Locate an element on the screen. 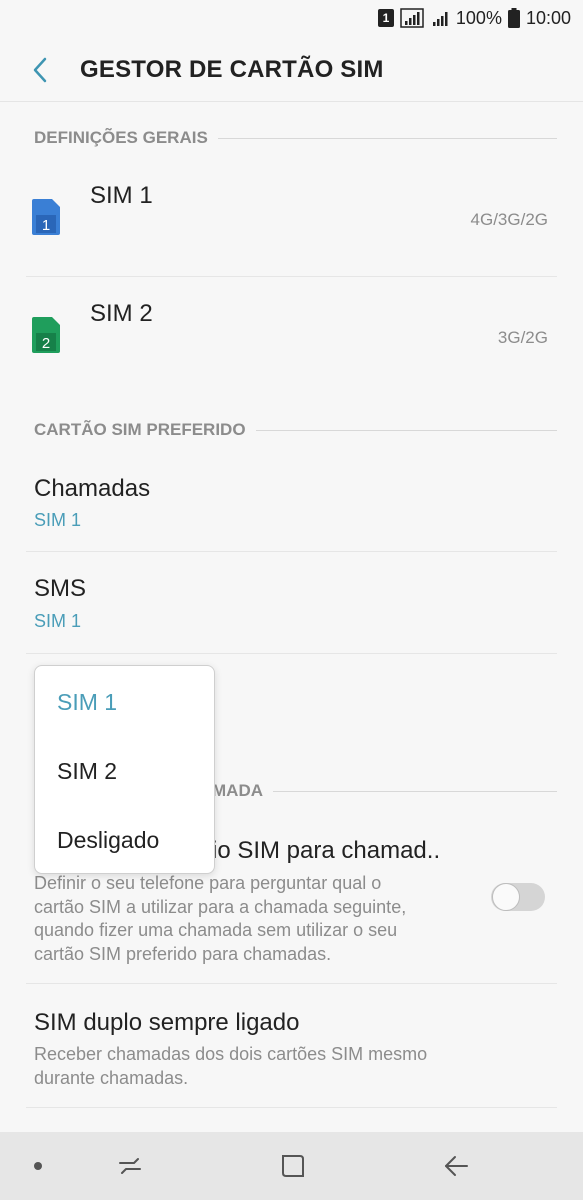  section-preferred-label: CARTÃO SIM PREFERIDO is located at coordinates (140, 429).